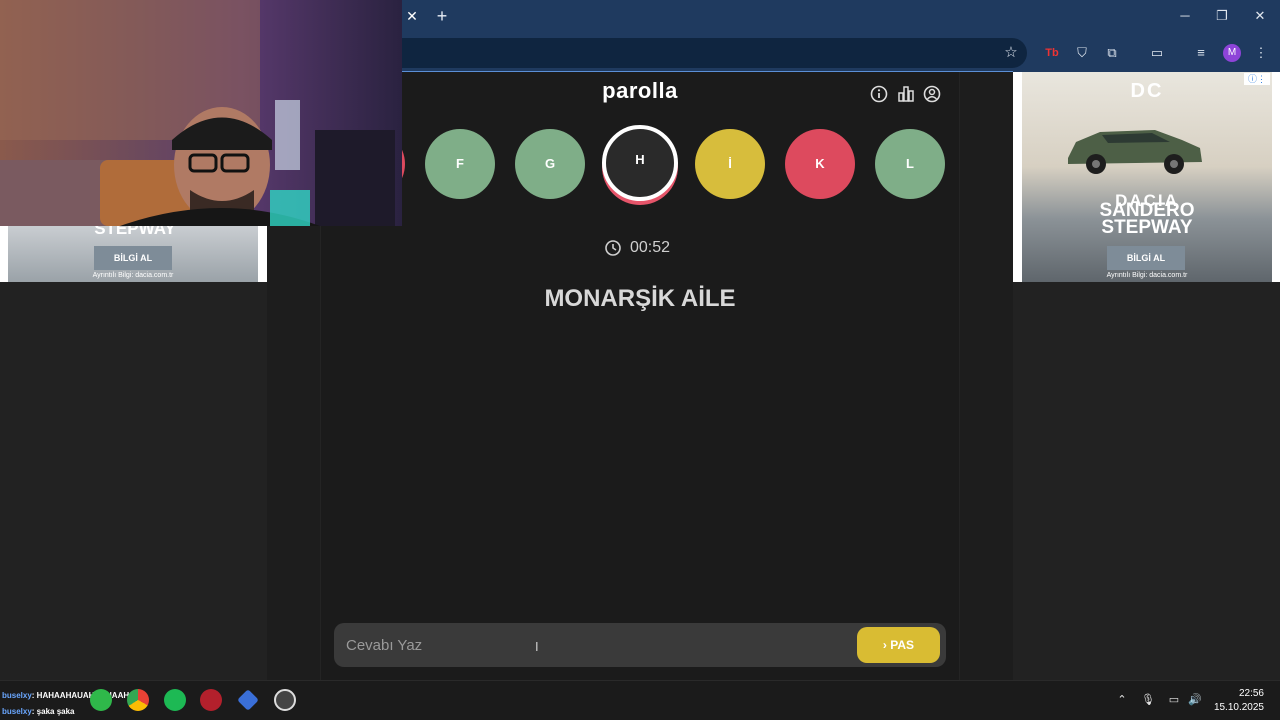 The width and height of the screenshot is (1280, 720). Describe the element at coordinates (640, 700) in the screenshot. I see `taskbar` at that location.